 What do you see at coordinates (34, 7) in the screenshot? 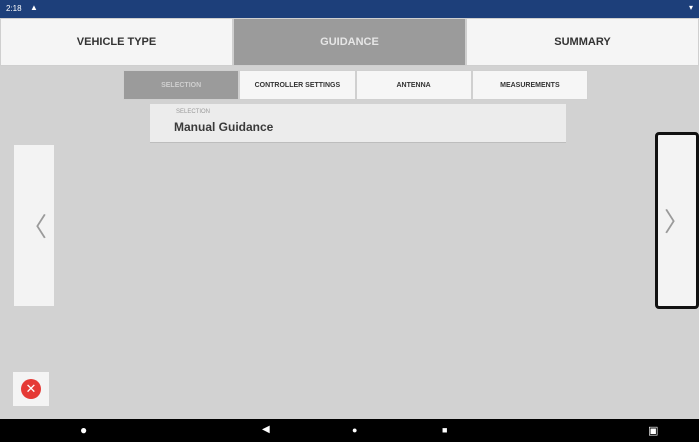
I see `warning-icon: ▲` at bounding box center [34, 7].